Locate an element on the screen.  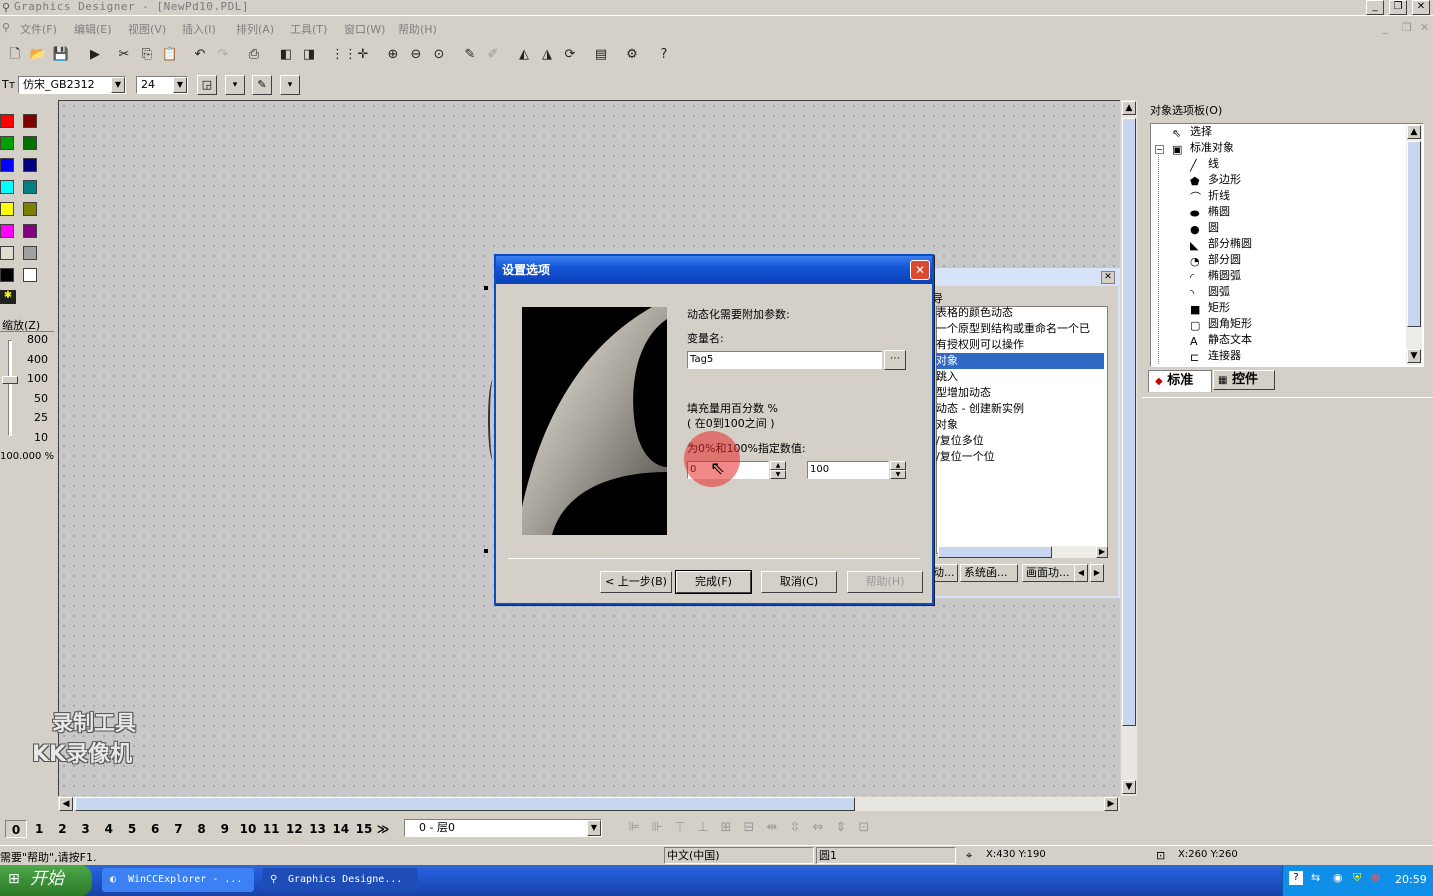
layer-button-10: 10 is located at coordinates (248, 829).